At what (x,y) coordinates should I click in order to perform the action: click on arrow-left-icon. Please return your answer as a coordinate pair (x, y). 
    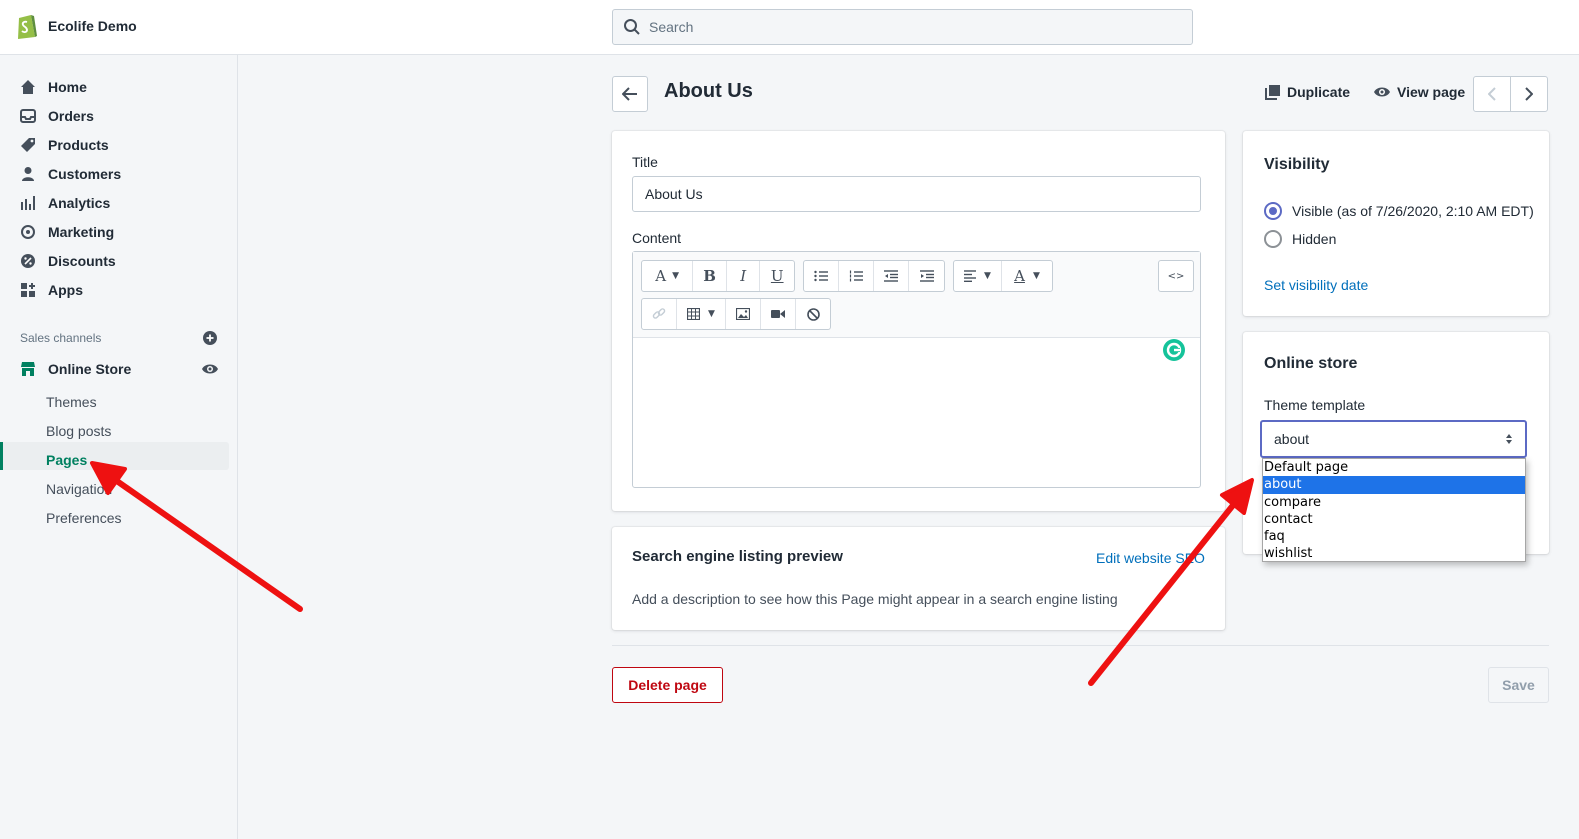
    Looking at the image, I should click on (629, 94).